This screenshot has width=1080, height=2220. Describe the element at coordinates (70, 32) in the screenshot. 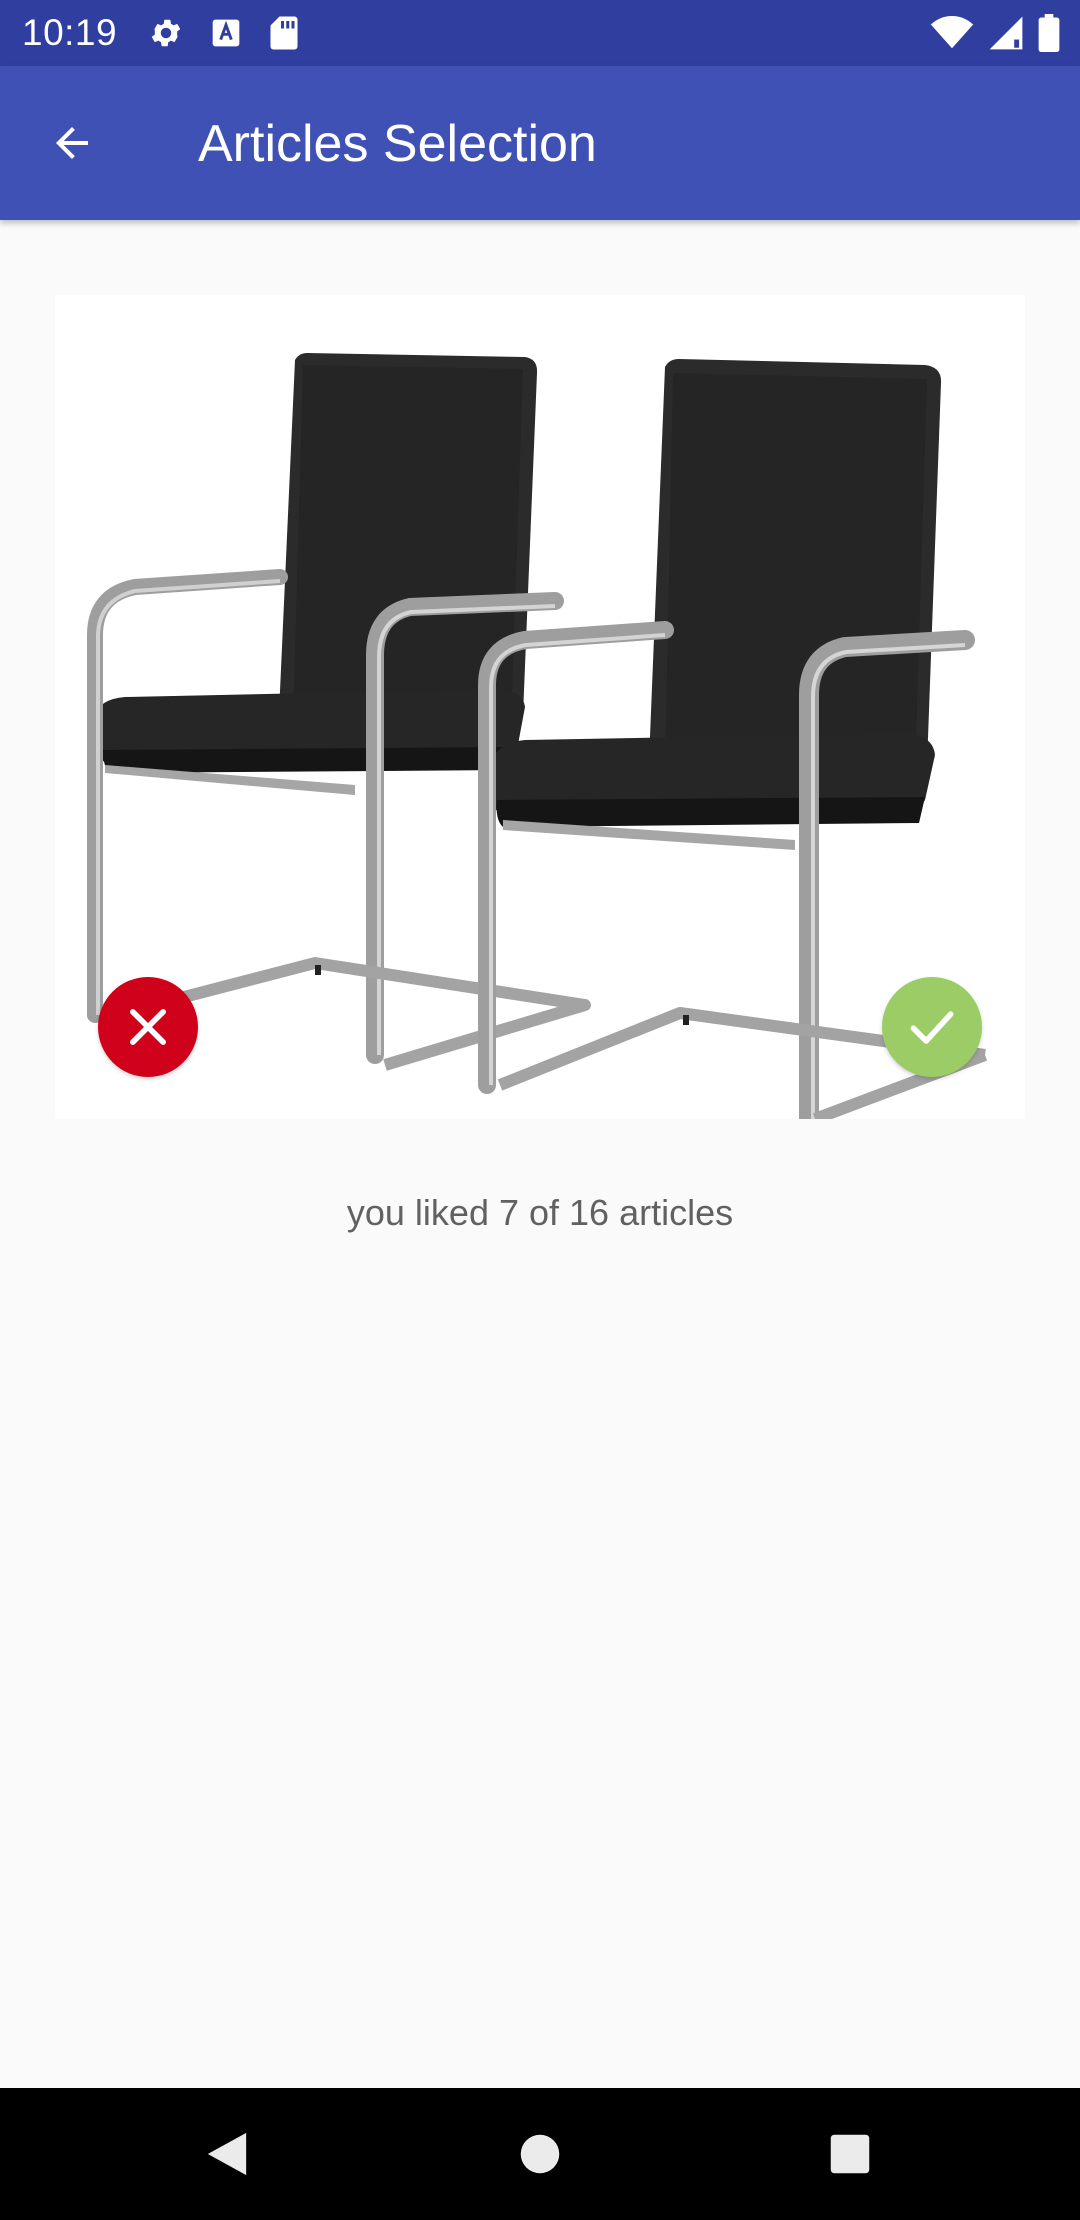

I see `status-time: 10:19` at that location.